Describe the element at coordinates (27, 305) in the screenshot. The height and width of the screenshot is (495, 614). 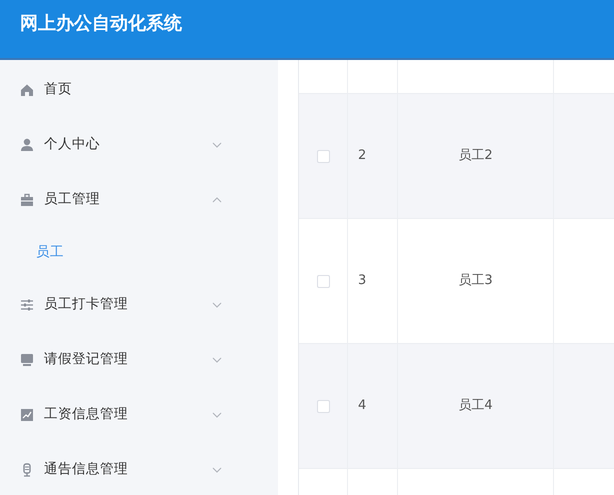
I see `sliders-icon` at that location.